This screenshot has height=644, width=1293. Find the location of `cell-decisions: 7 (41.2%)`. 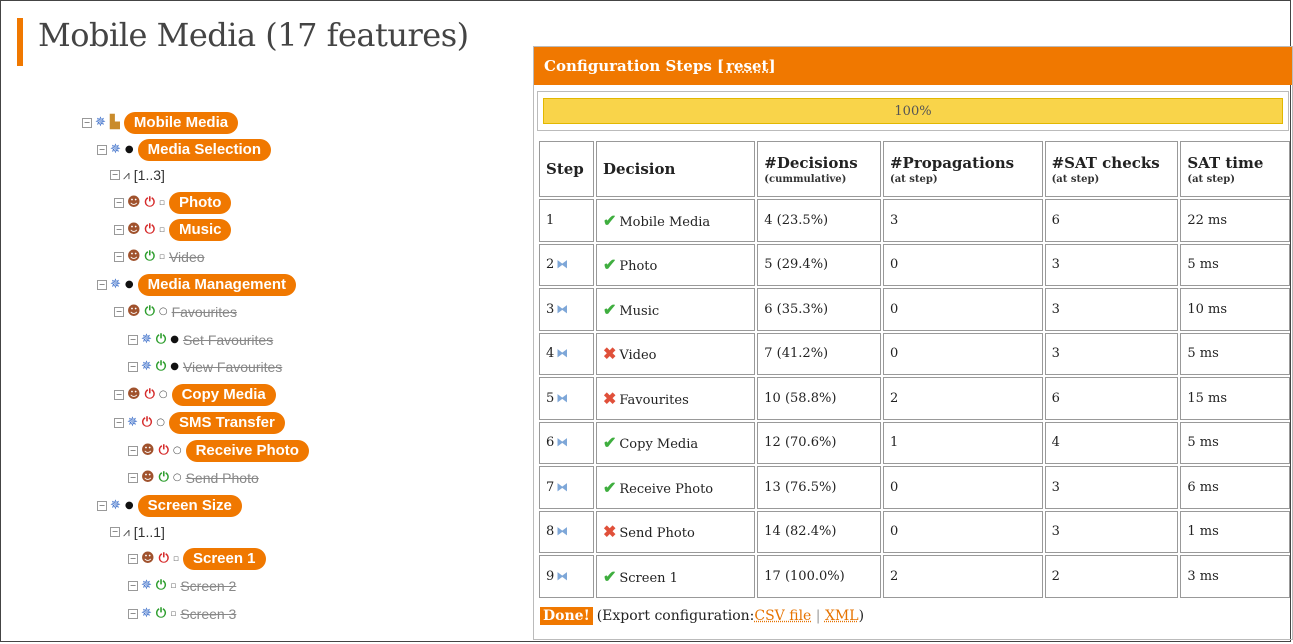

cell-decisions: 7 (41.2%) is located at coordinates (819, 353).